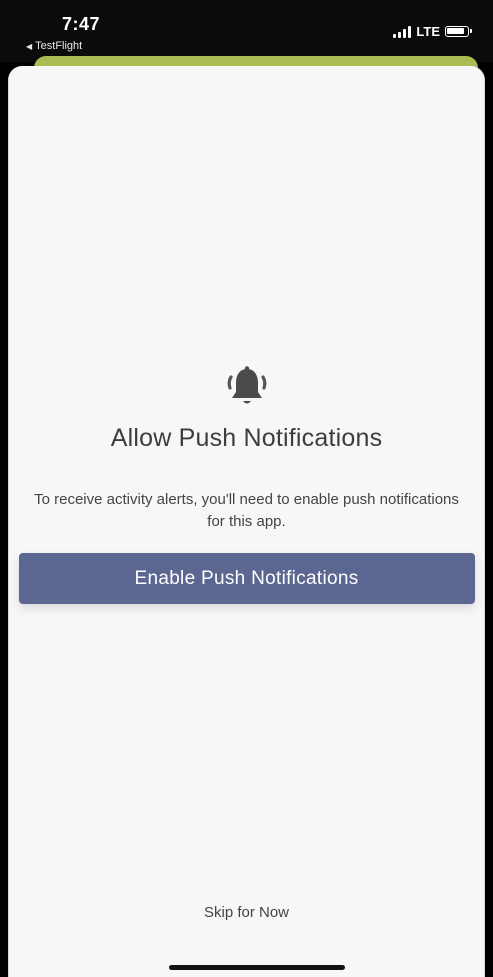 The height and width of the screenshot is (977, 493). I want to click on back-arrow-icon: ◀, so click(29, 46).